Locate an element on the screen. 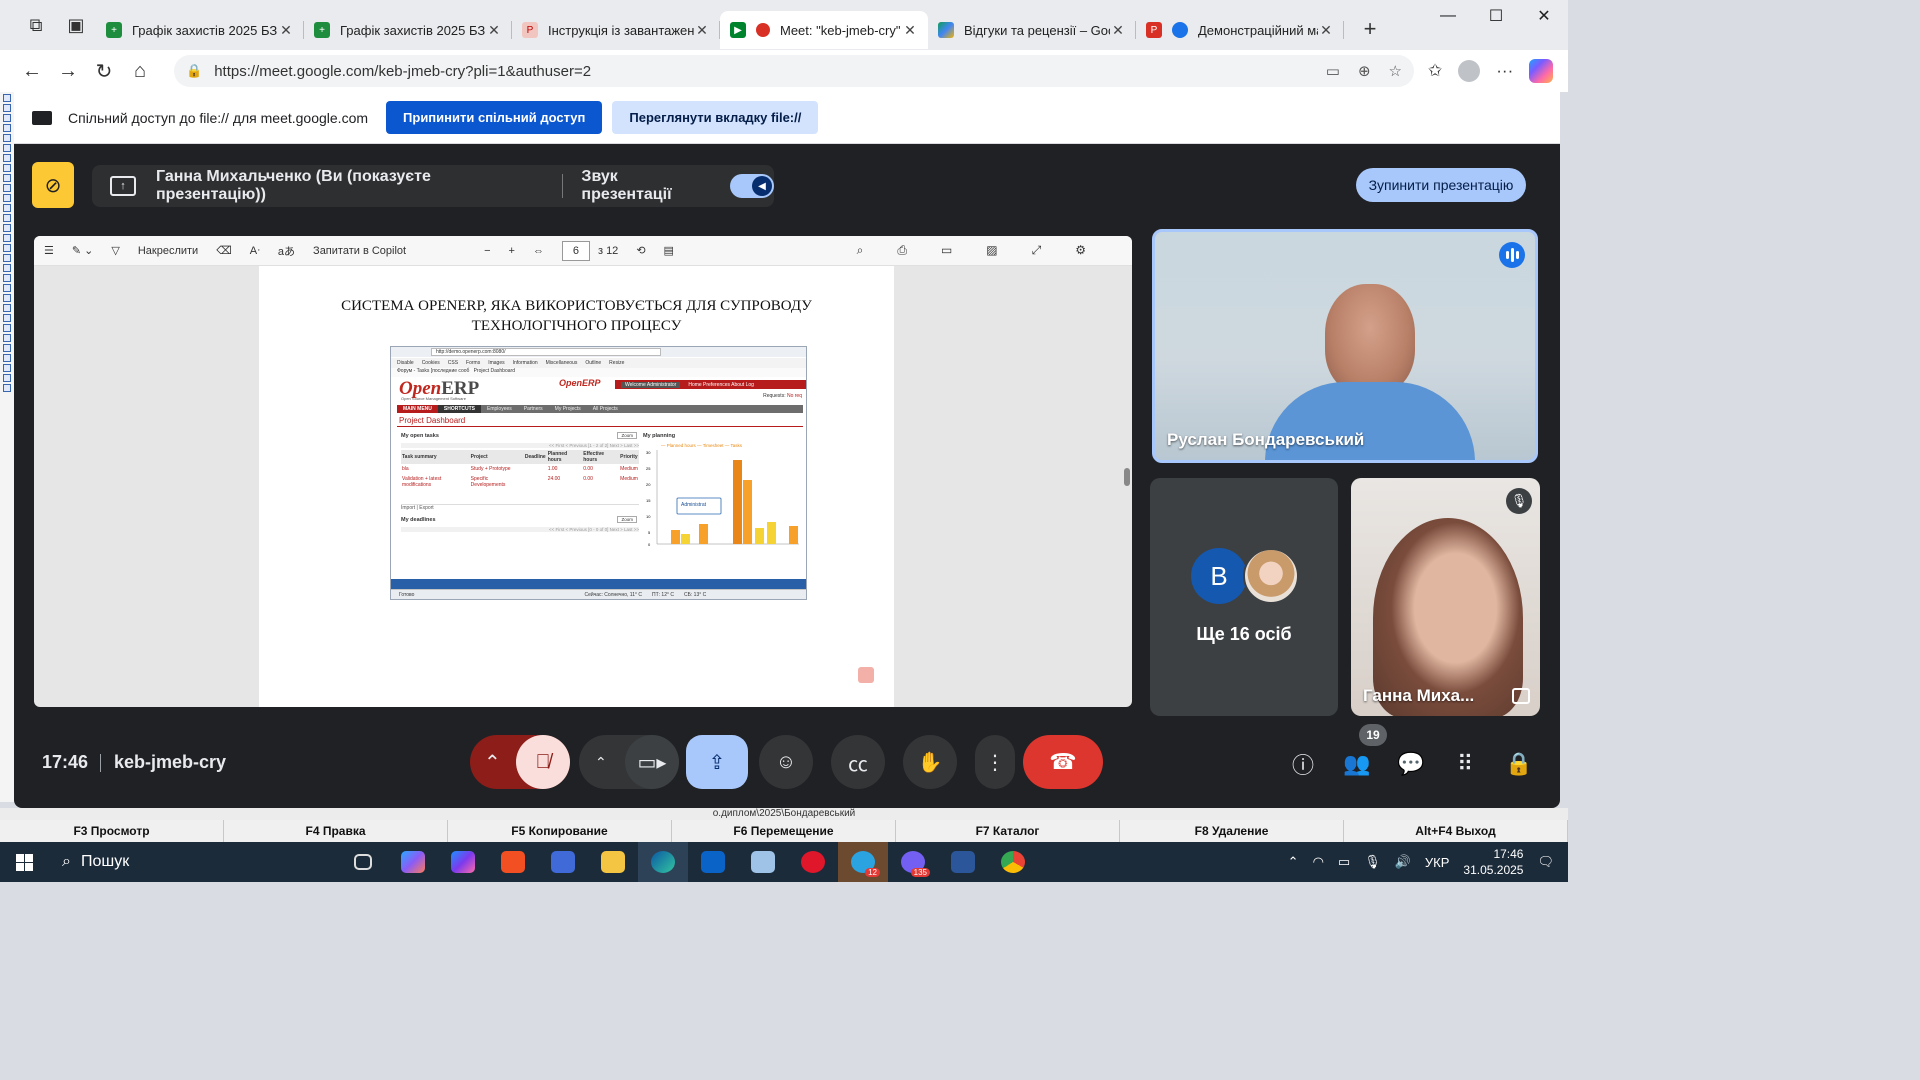  home-icon: ⌂ is located at coordinates (140, 71).